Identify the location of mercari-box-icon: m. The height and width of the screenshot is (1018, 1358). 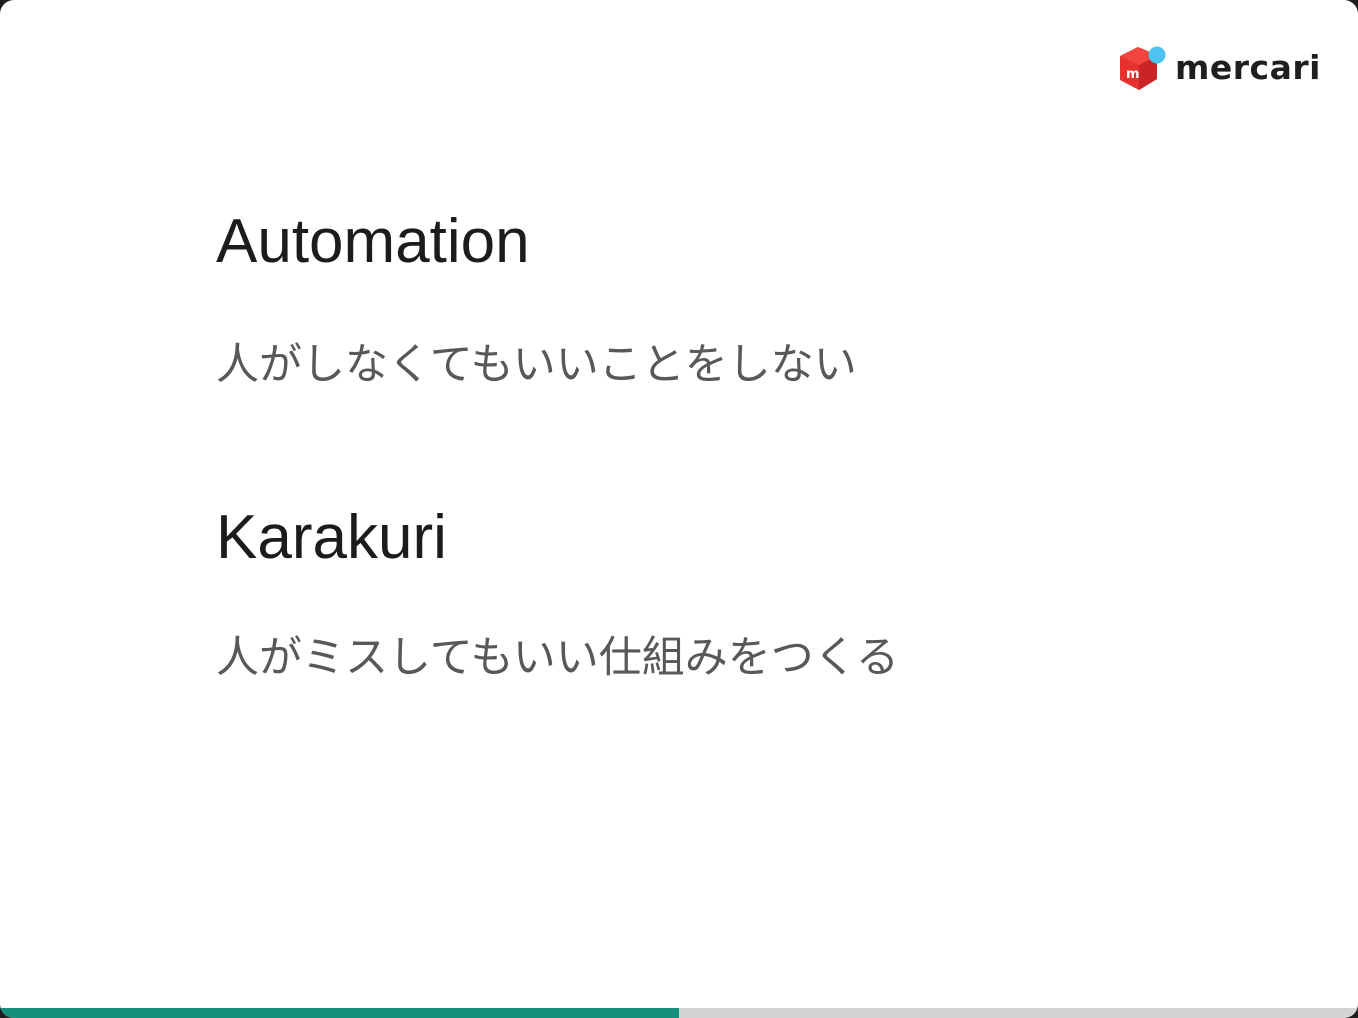
(1143, 68).